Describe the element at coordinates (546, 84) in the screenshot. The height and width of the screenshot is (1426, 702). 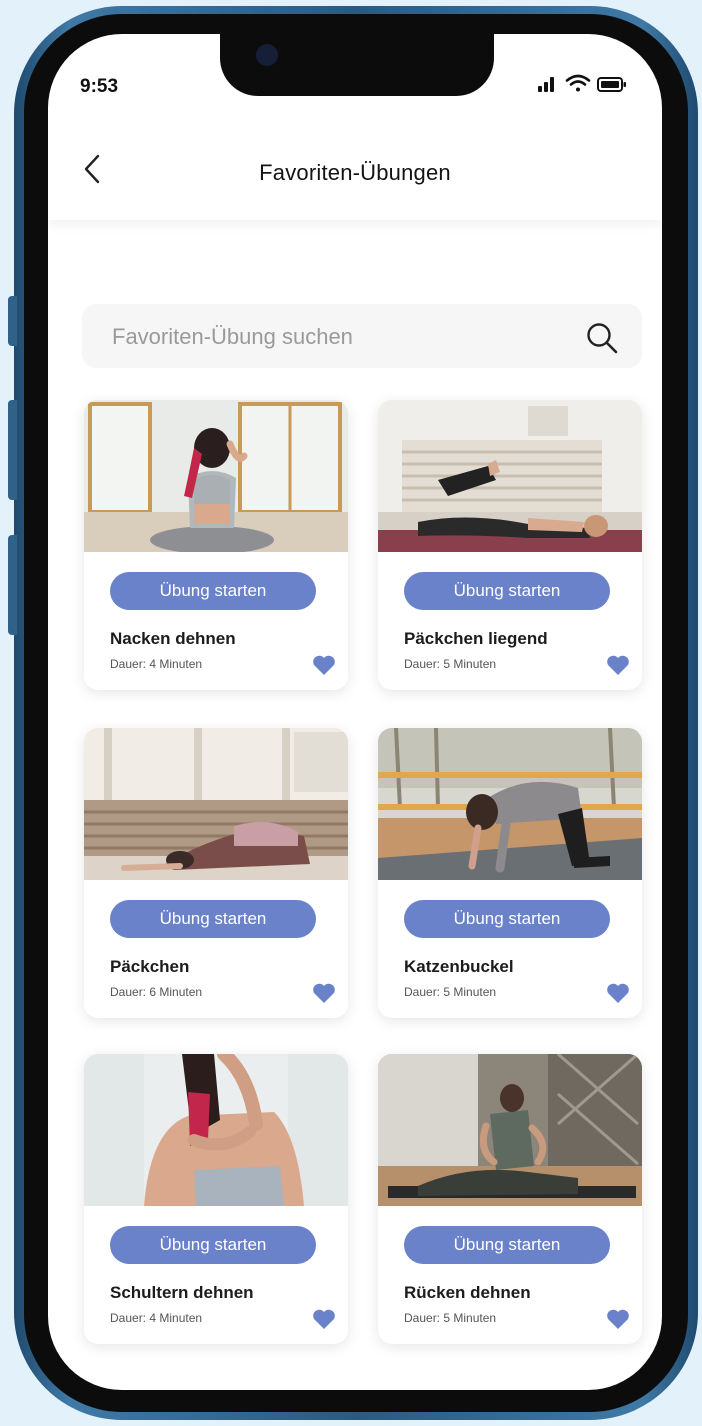
I see `signal-icon` at that location.